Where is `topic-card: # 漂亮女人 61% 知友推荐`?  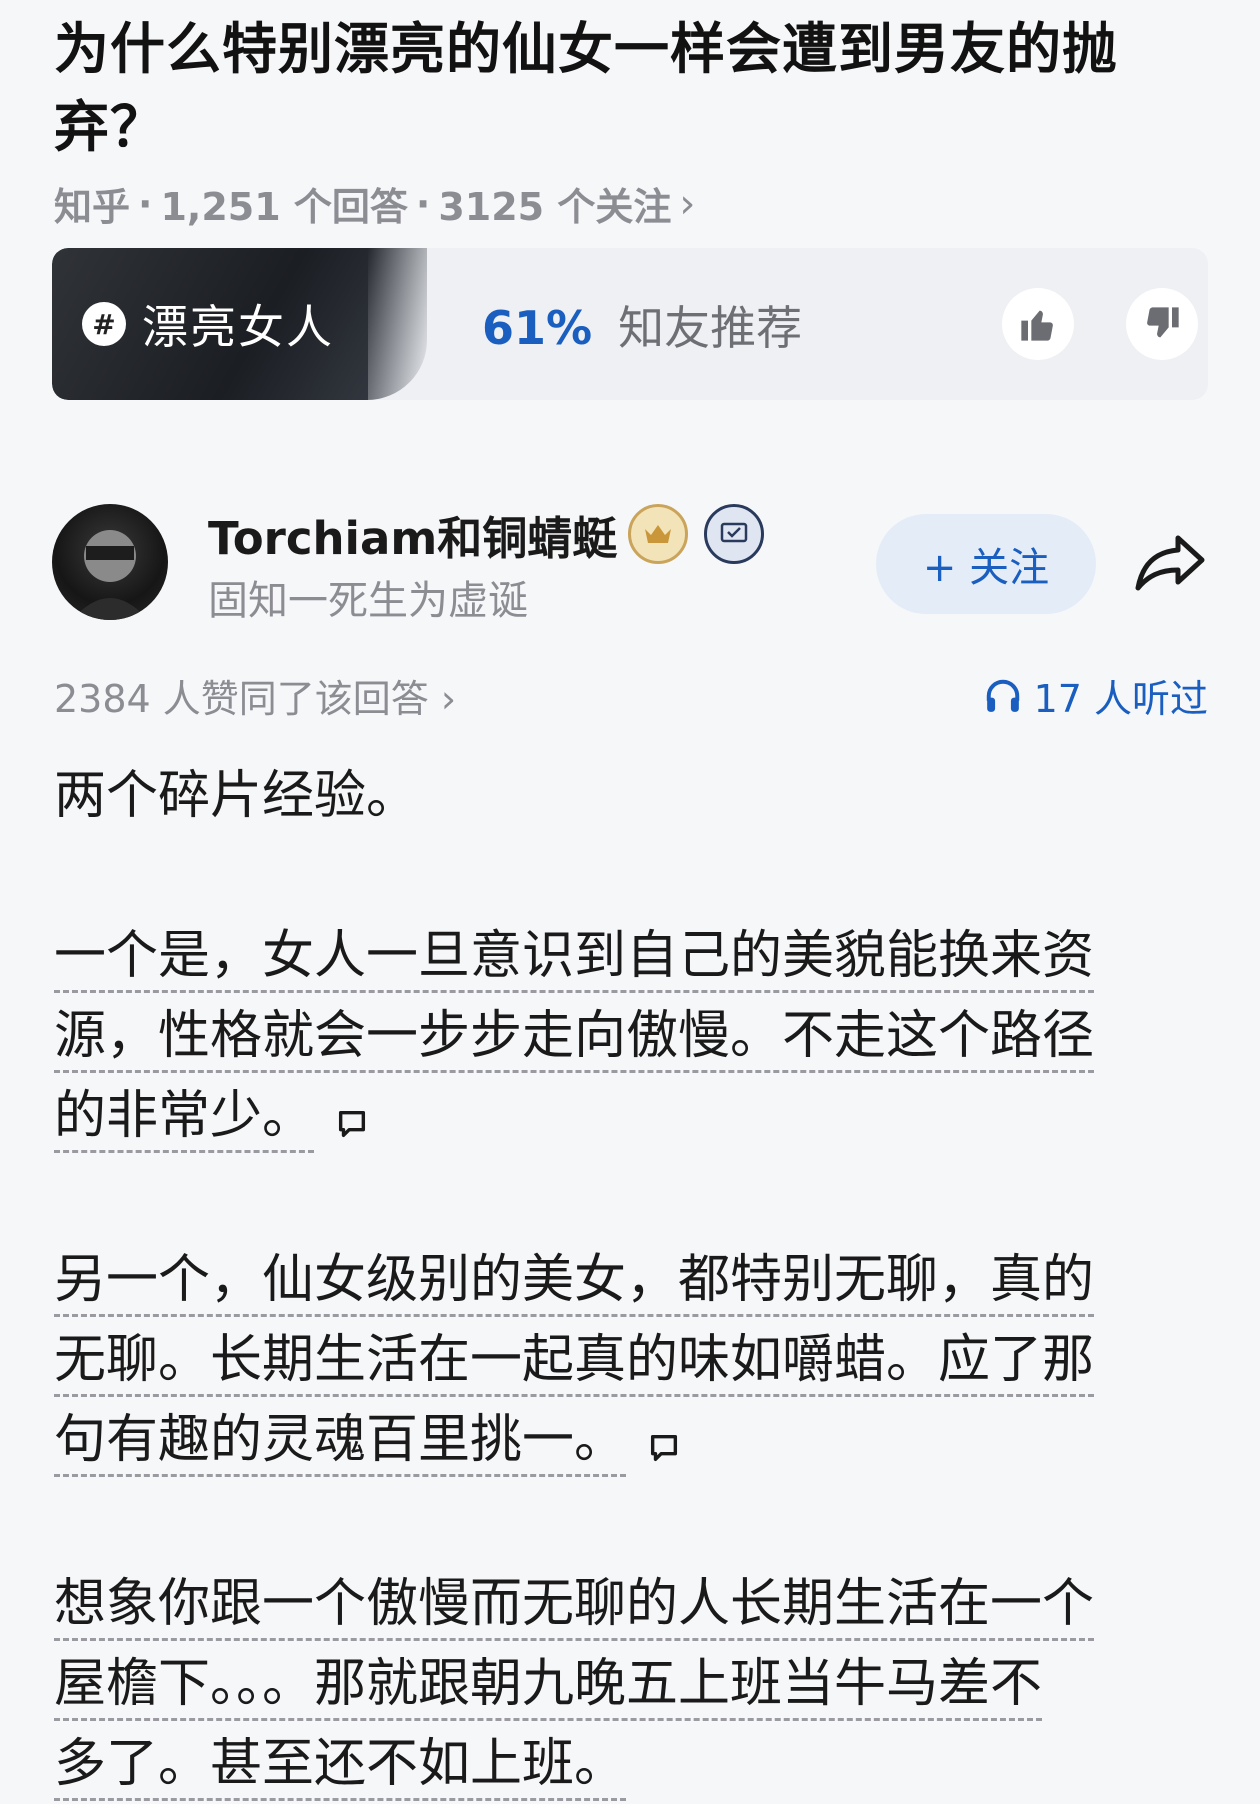
topic-card: # 漂亮女人 61% 知友推荐 is located at coordinates (630, 324).